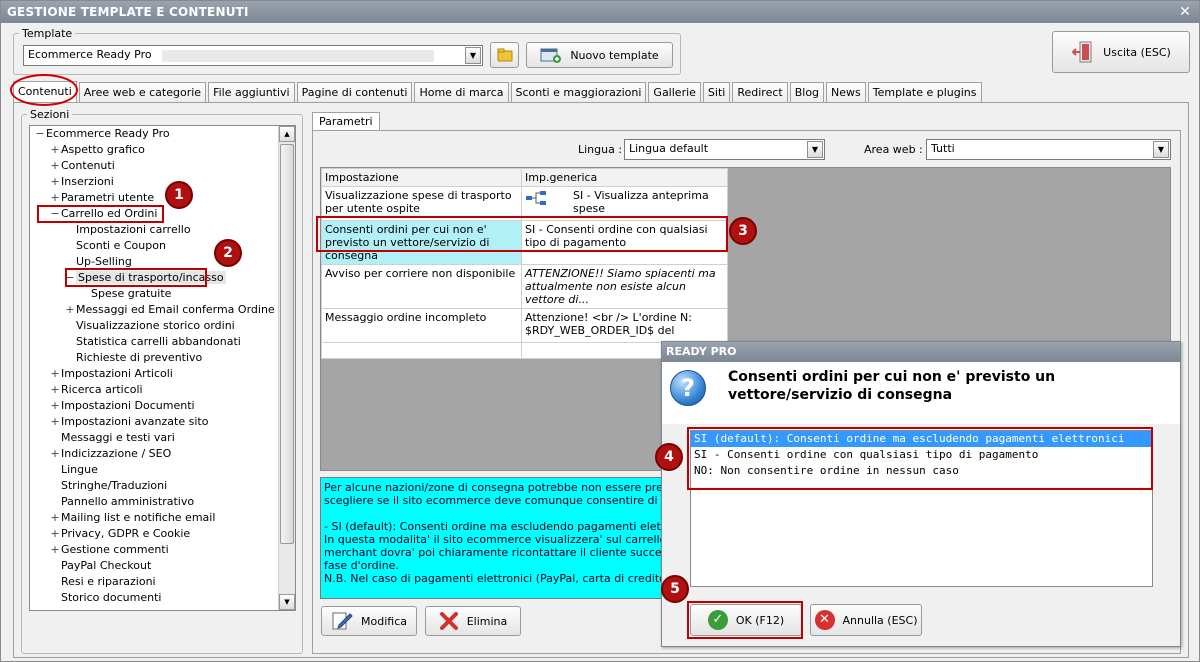 The width and height of the screenshot is (1200, 662). Describe the element at coordinates (421, 286) in the screenshot. I see `setting-cell: Avviso per corriere non disponibile` at that location.